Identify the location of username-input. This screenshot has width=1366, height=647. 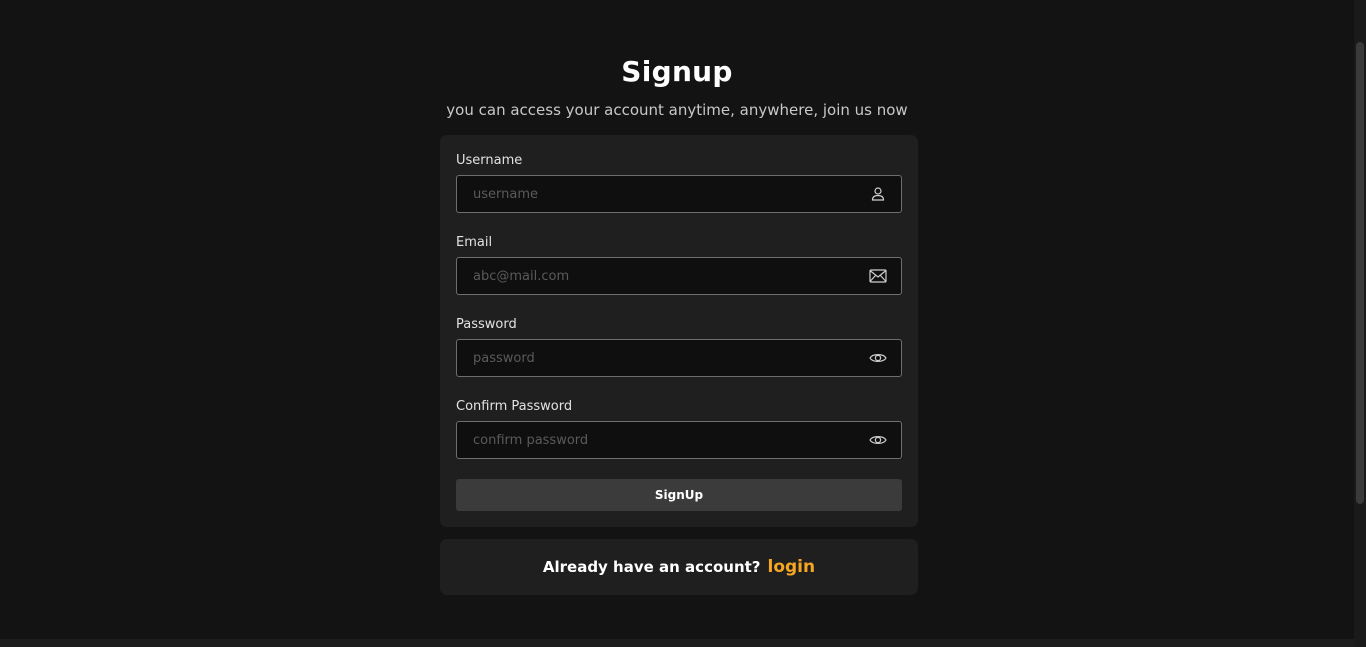
(657, 194).